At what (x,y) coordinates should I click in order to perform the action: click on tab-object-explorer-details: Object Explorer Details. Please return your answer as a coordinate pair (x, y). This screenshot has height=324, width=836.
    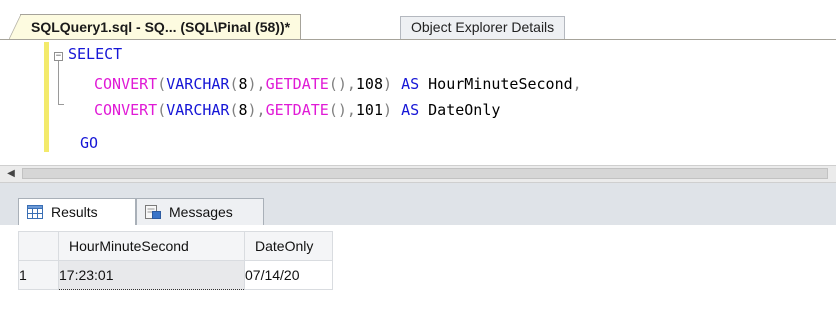
    Looking at the image, I should click on (483, 27).